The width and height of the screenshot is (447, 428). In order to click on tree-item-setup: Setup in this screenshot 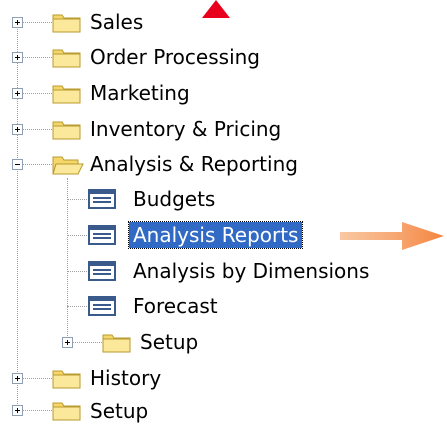, I will do `click(119, 411)`.